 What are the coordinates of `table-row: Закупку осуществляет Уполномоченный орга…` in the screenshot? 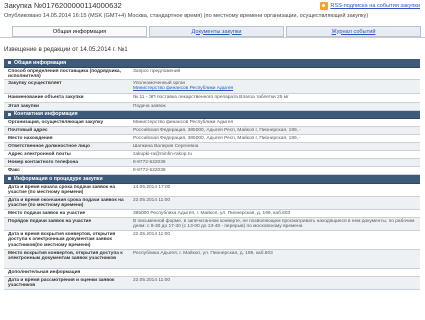 It's located at (212, 86).